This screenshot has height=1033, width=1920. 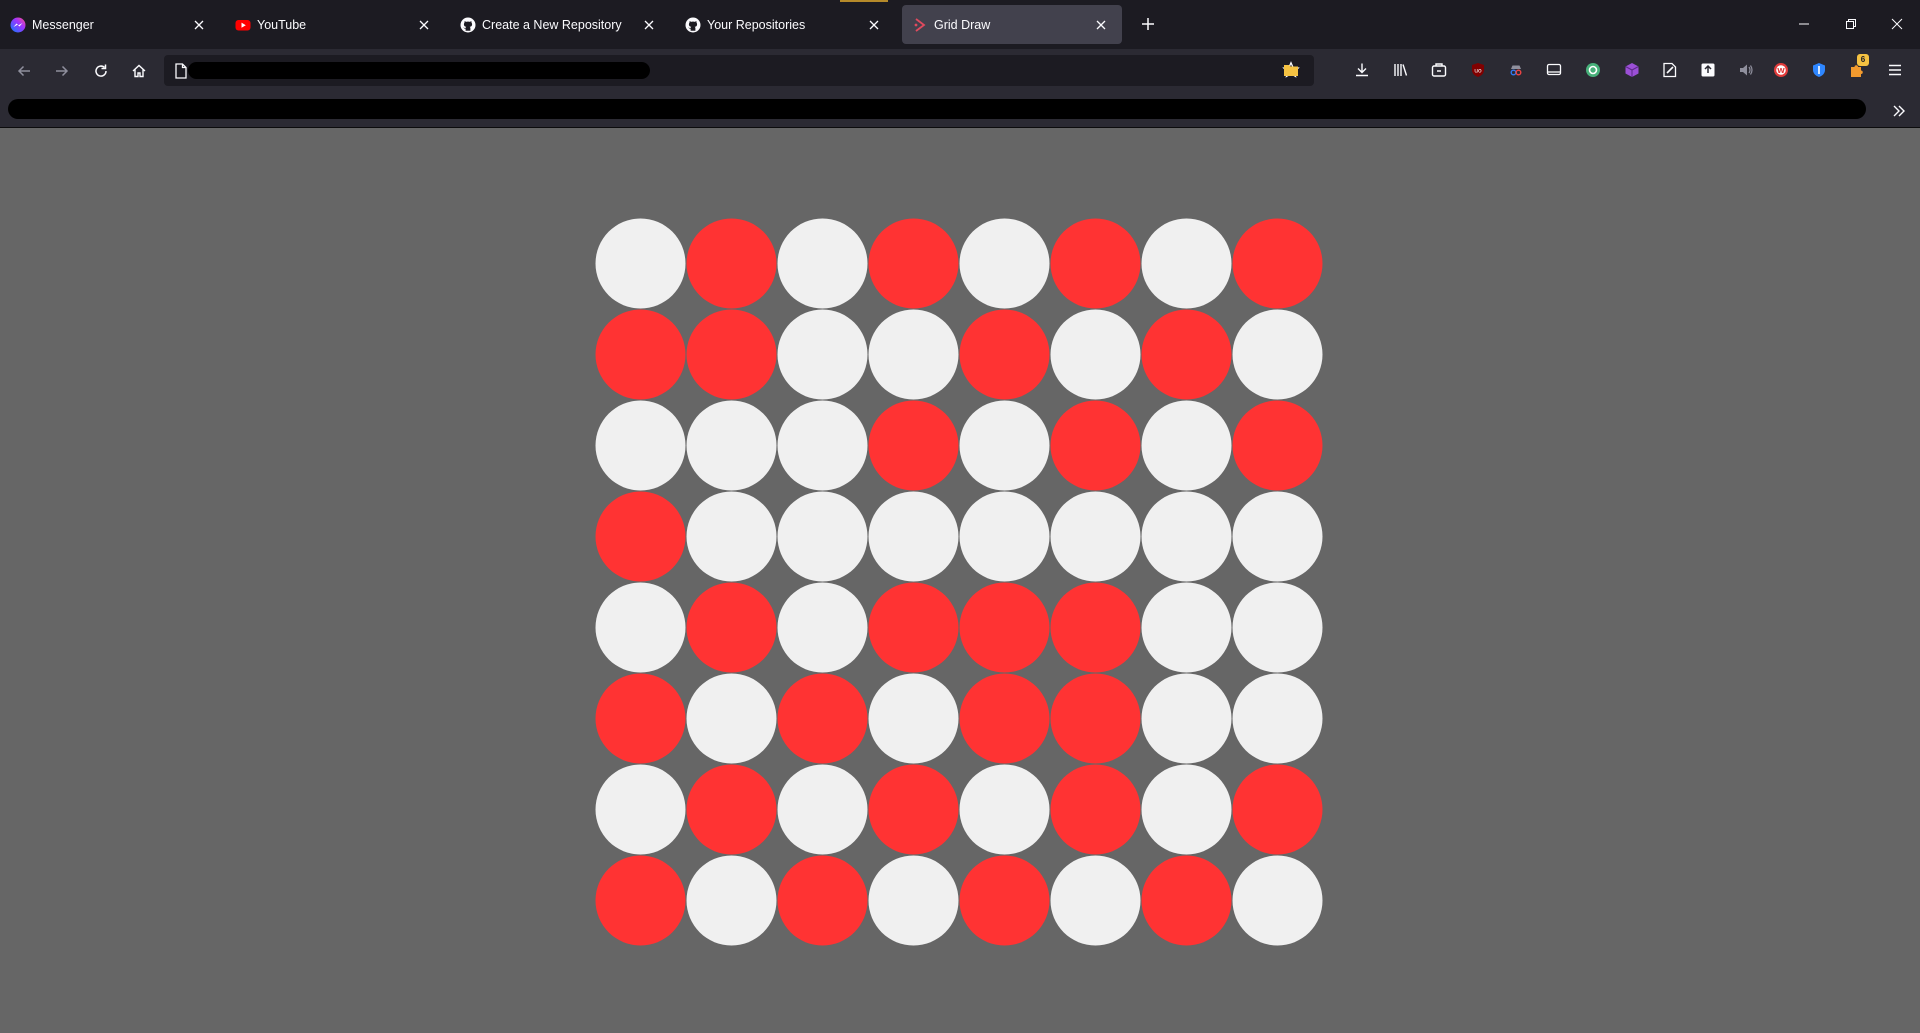 What do you see at coordinates (62, 71) in the screenshot?
I see `forward-button` at bounding box center [62, 71].